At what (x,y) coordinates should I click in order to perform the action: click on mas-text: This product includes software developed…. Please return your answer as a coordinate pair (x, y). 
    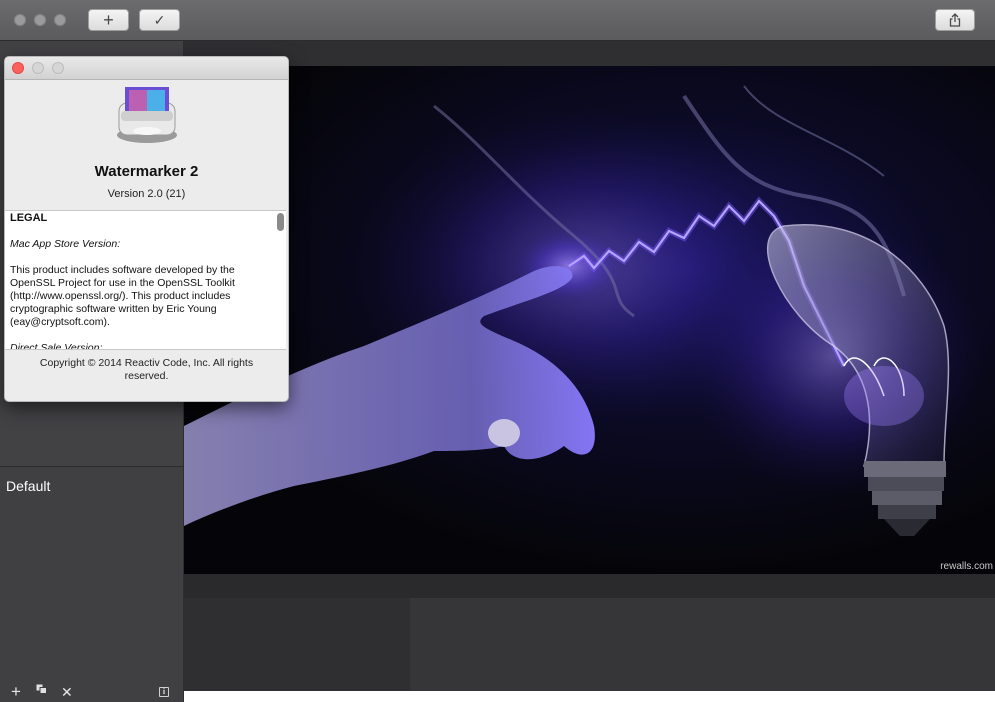
    Looking at the image, I should click on (122, 296).